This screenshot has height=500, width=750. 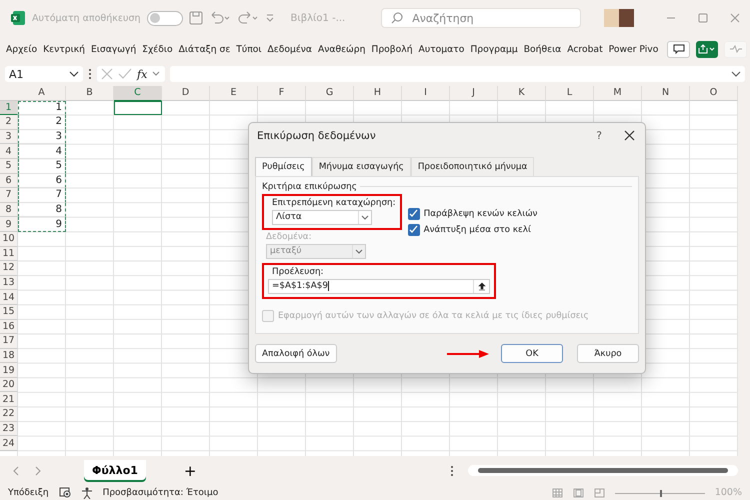 What do you see at coordinates (190, 471) in the screenshot?
I see `add-sheet-button: +` at bounding box center [190, 471].